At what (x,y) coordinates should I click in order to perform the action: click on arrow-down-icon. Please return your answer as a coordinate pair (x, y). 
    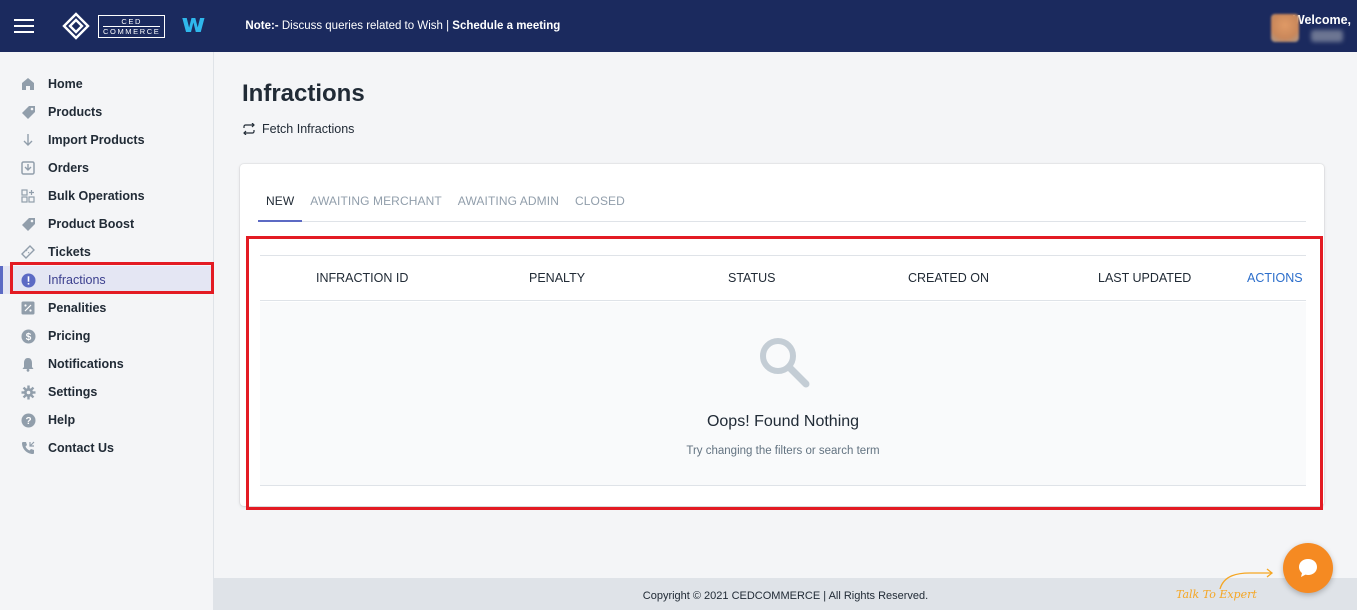
    Looking at the image, I should click on (28, 140).